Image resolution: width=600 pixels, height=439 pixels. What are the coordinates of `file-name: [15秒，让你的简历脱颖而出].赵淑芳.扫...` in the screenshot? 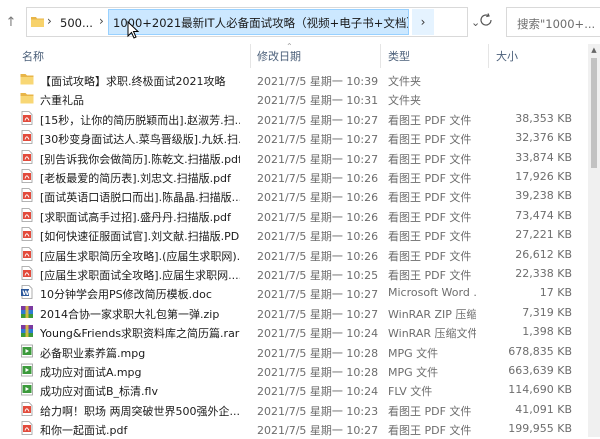 It's located at (140, 120).